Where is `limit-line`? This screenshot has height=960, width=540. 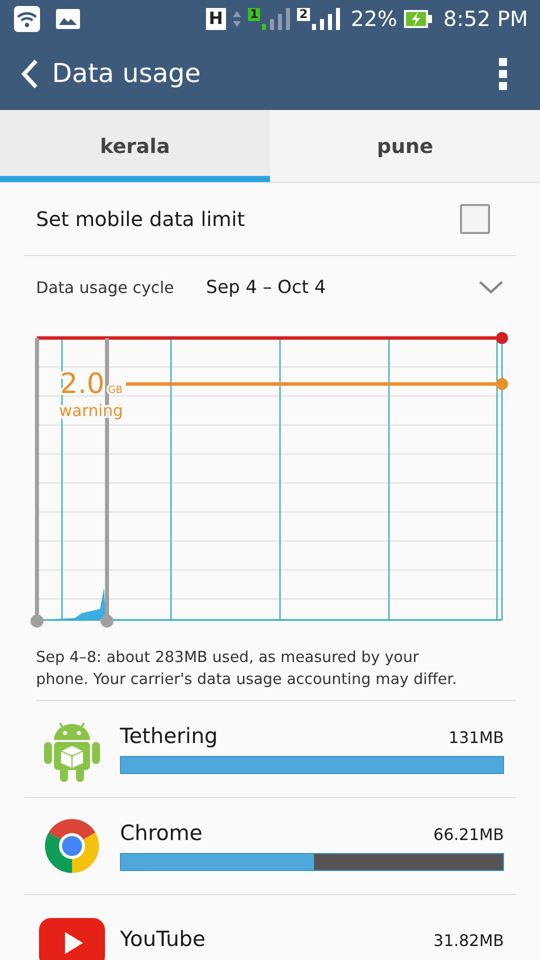 limit-line is located at coordinates (272, 338).